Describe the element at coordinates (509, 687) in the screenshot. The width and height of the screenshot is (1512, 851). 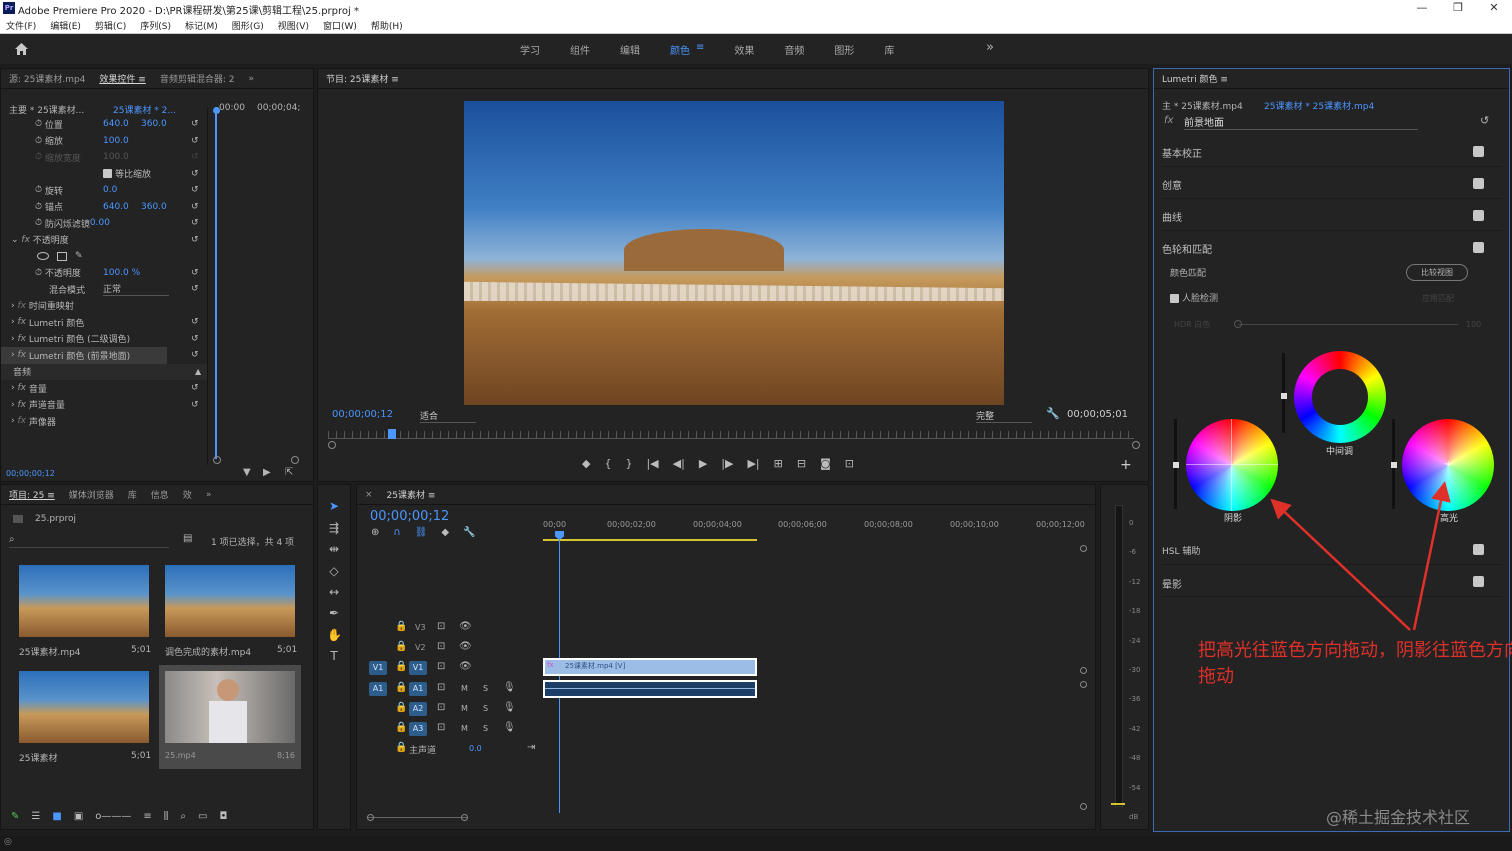
I see `microphone-icon: 🎙` at that location.